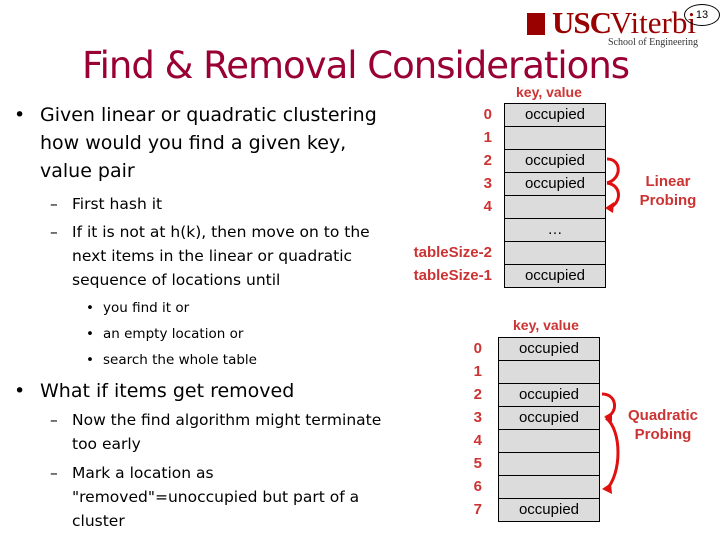  Describe the element at coordinates (87, 171) in the screenshot. I see `bullet-1-line: value pair` at that location.